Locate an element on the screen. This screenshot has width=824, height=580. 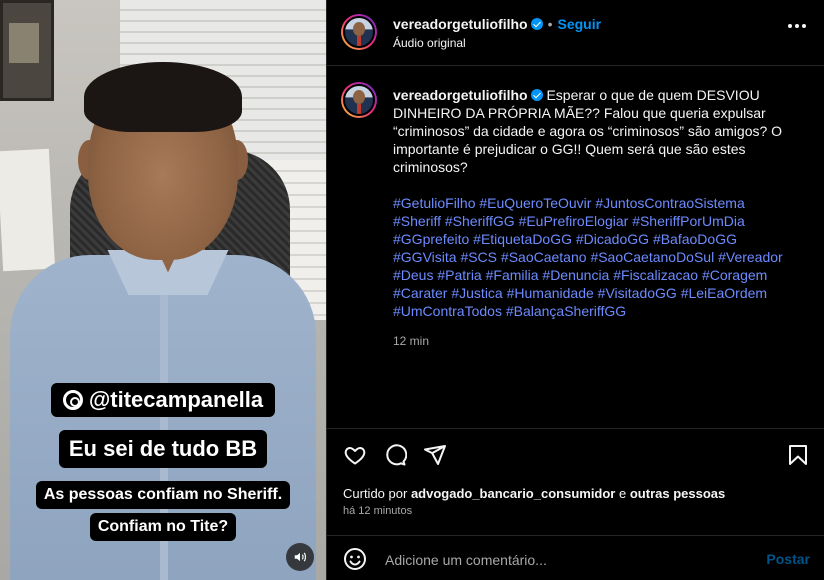
add-comment-bar: Postar is located at coordinates (575, 557).